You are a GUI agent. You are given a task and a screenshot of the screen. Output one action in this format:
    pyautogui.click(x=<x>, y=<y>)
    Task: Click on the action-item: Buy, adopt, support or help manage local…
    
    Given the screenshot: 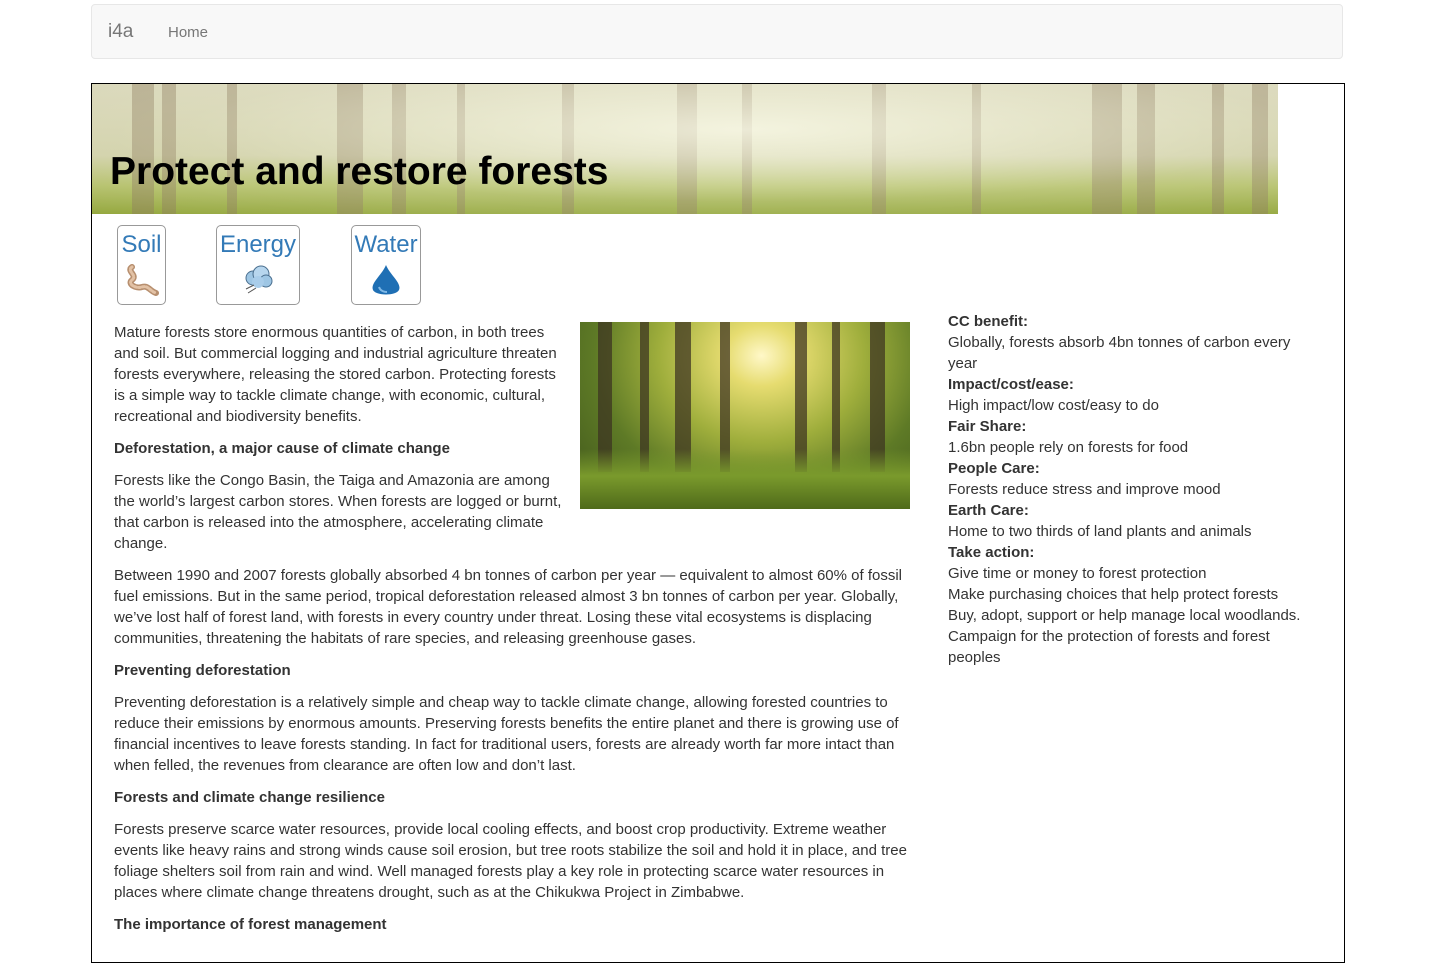 What is the action you would take?
    pyautogui.click(x=1124, y=615)
    